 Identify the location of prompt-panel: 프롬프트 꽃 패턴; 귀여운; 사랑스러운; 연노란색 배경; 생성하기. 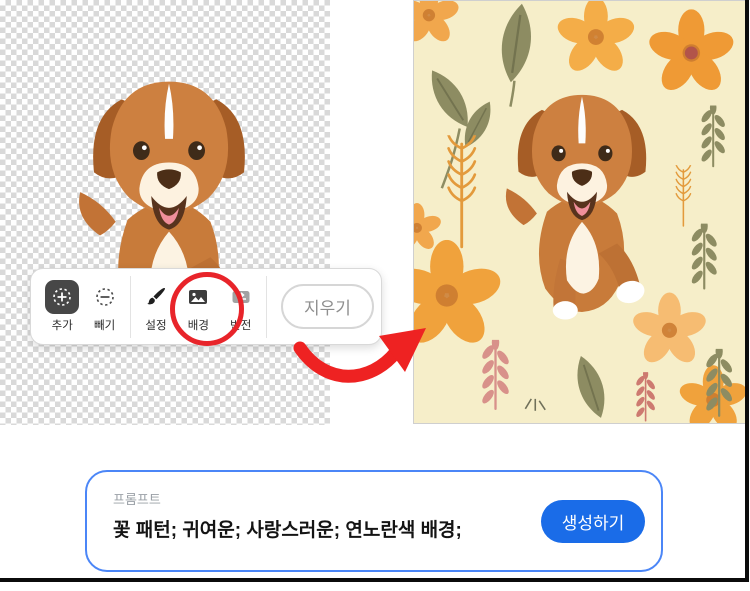
(374, 521).